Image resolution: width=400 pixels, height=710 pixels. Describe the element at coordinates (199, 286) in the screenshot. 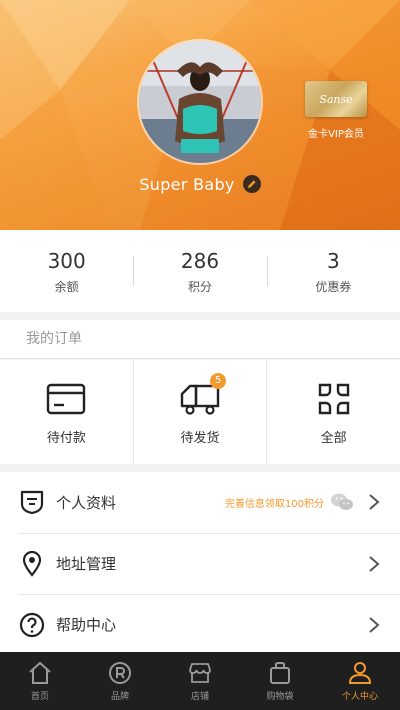

I see `stat-label: 积分` at that location.